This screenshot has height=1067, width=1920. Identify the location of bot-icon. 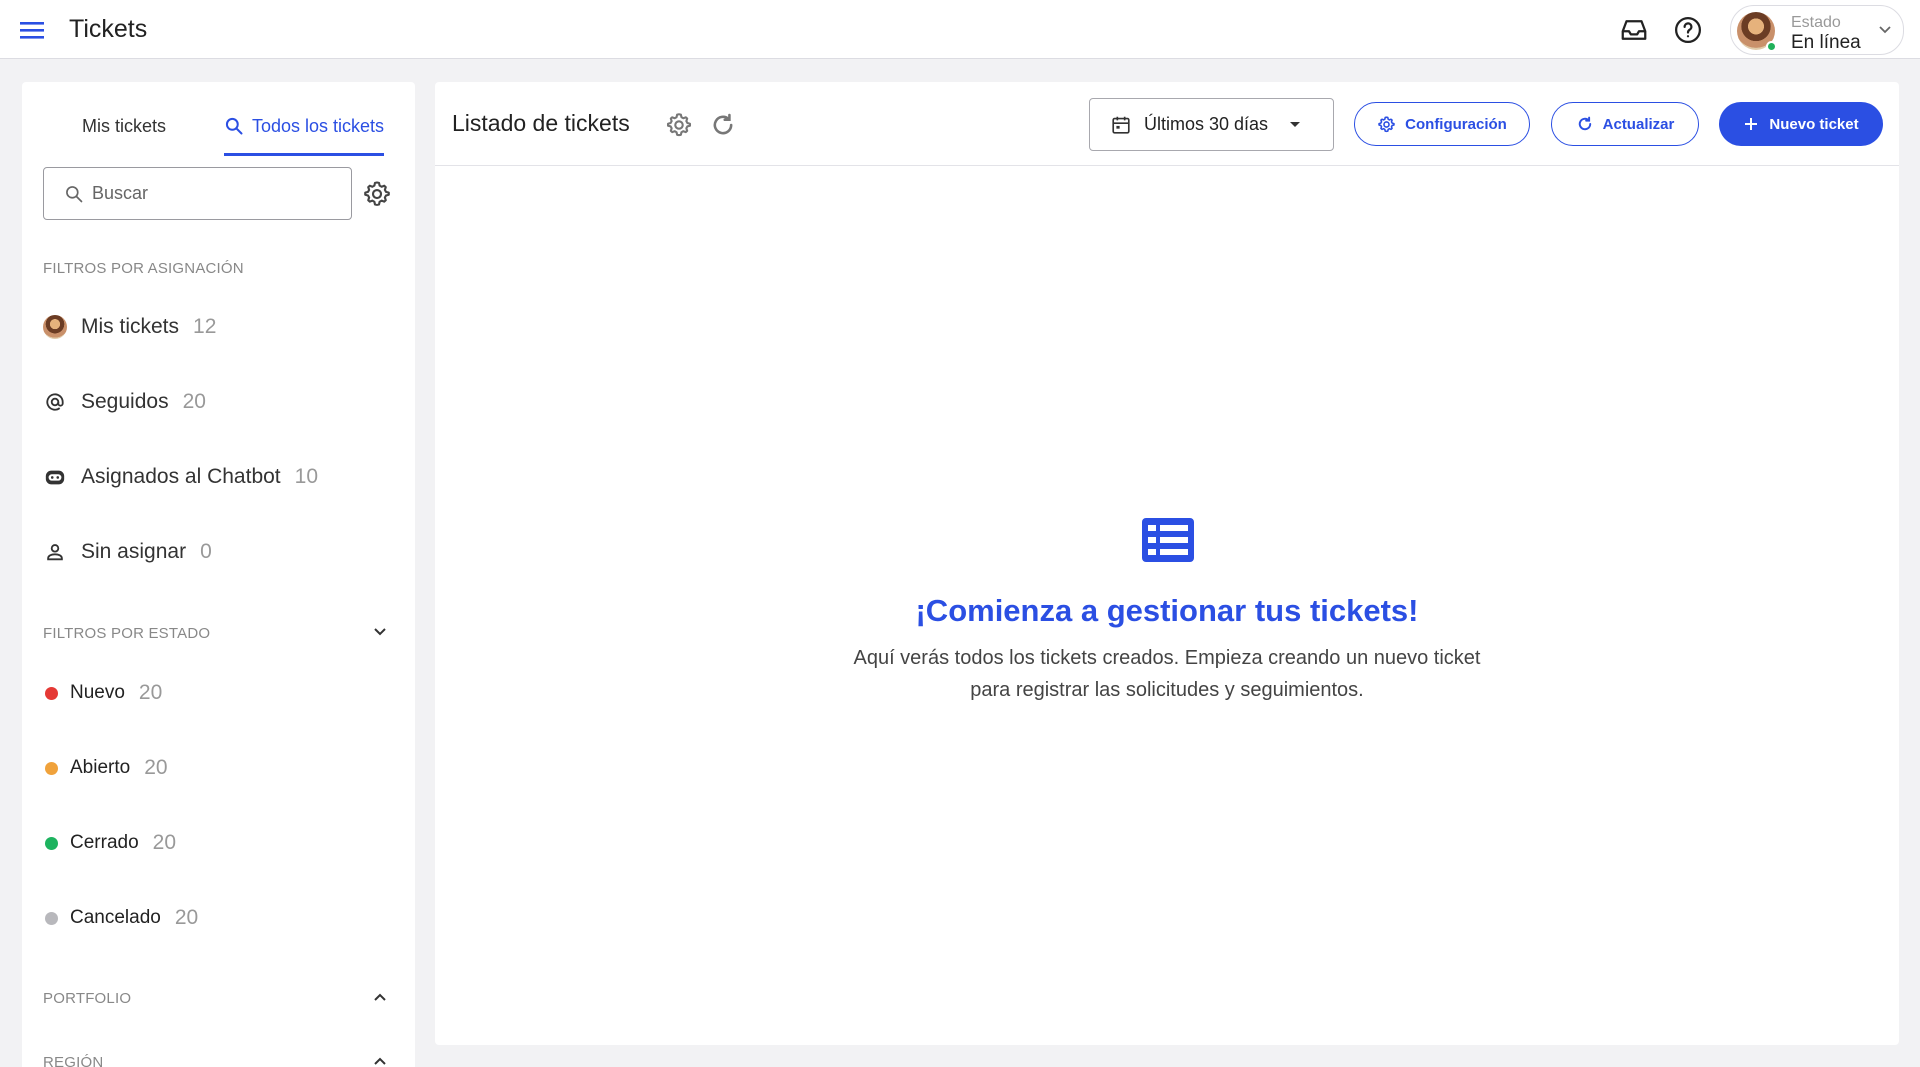
(55, 477).